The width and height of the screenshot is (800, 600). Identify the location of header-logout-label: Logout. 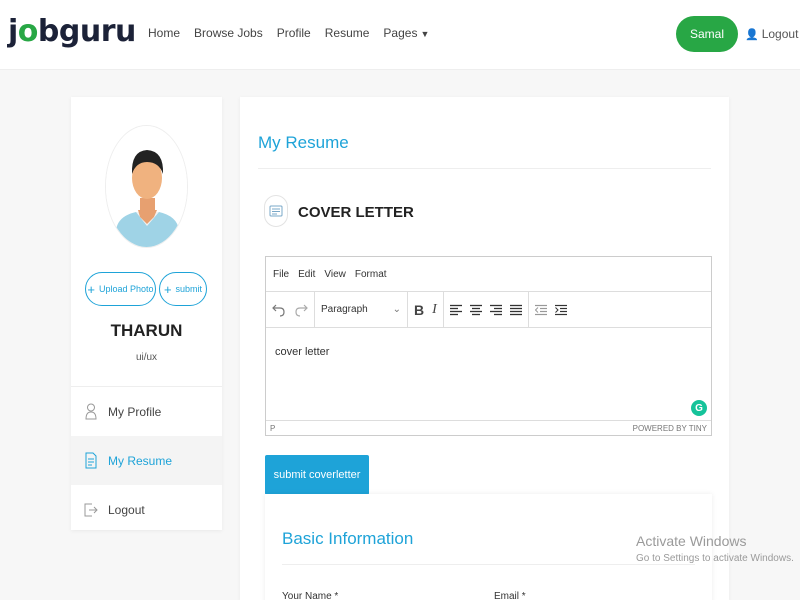
(780, 34).